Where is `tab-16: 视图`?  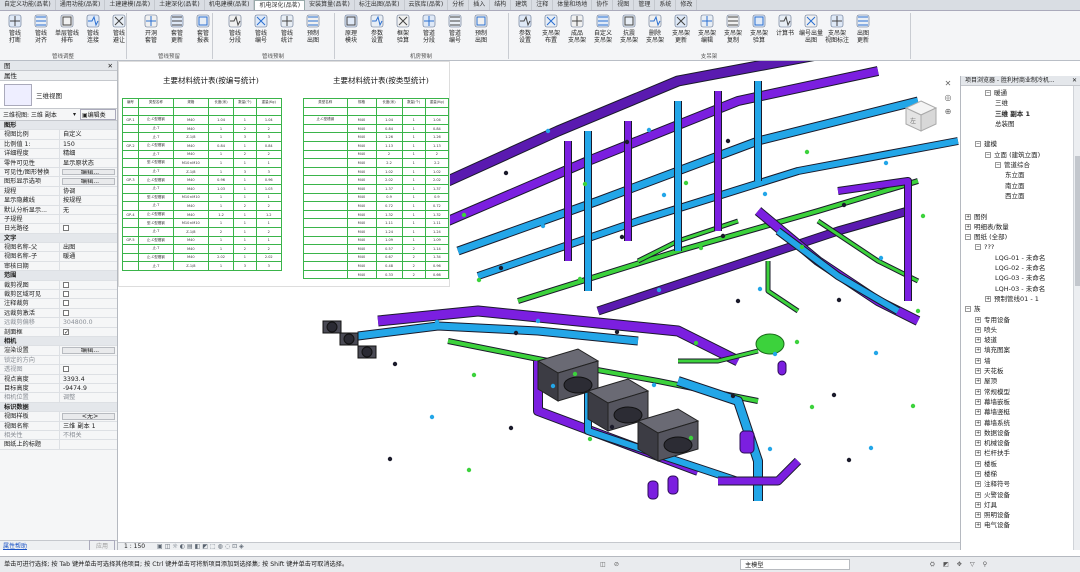 tab-16: 视图 is located at coordinates (624, 5).